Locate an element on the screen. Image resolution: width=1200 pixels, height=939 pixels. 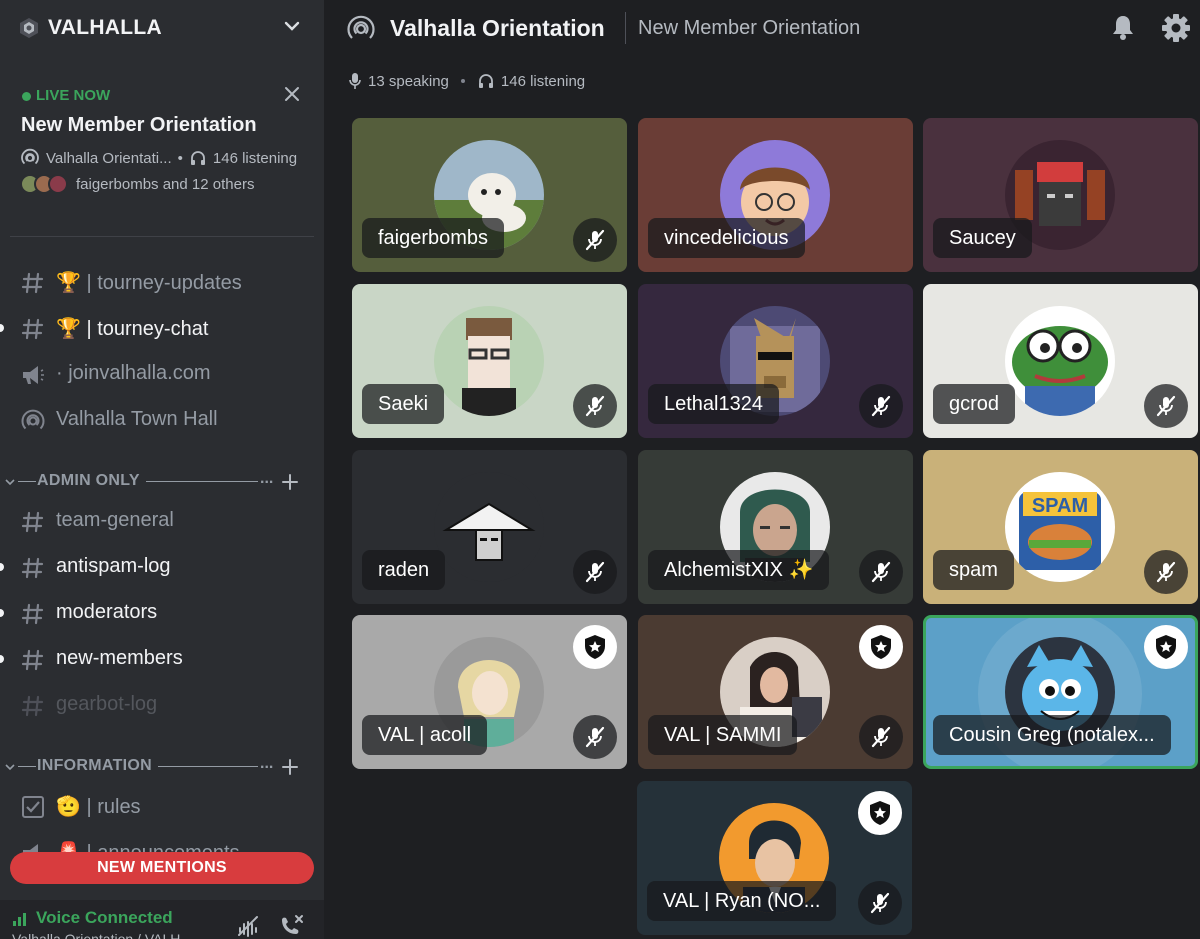
speaker-name: Lethal1324 is located at coordinates (713, 404).